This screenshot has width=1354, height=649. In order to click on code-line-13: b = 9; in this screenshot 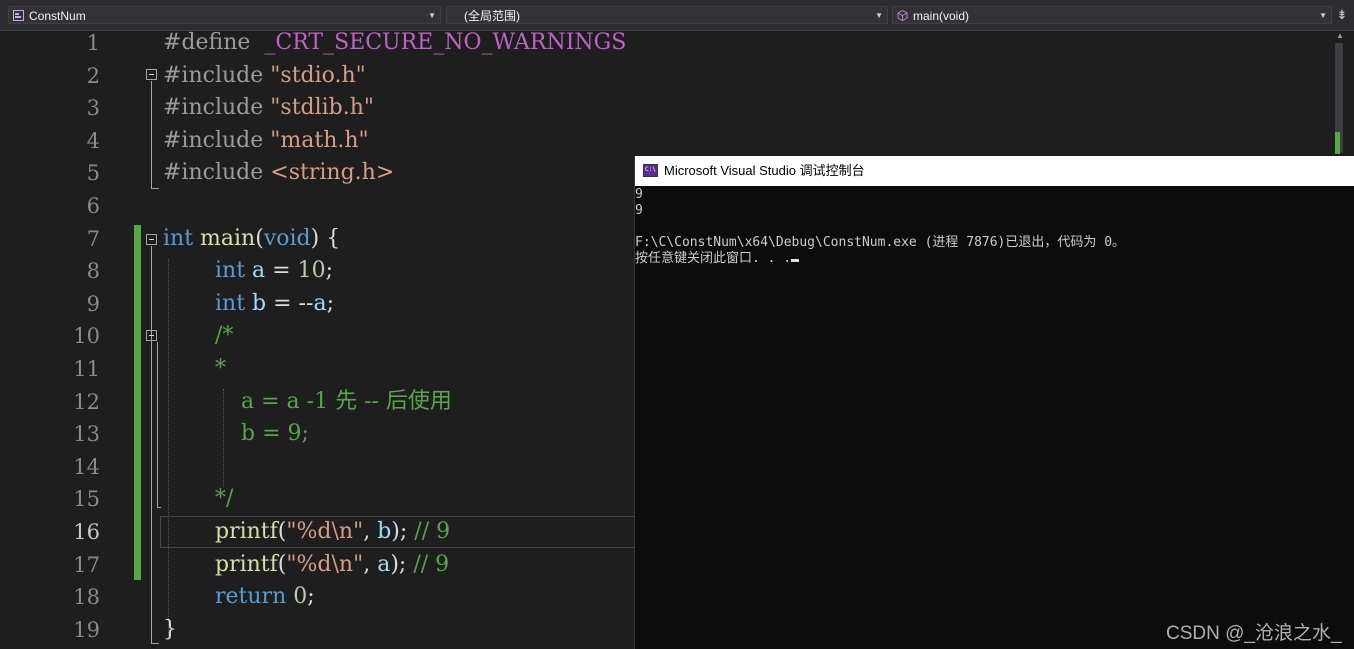, I will do `click(275, 434)`.